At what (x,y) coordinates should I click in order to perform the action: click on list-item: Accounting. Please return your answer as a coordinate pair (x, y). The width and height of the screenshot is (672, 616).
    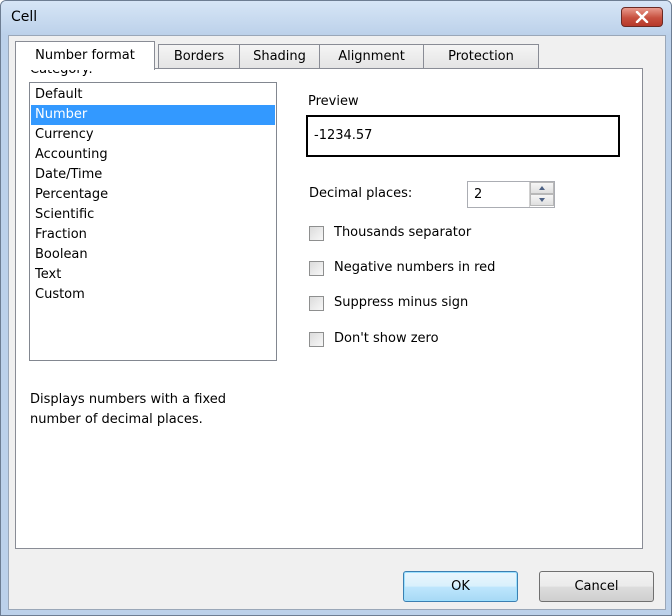
    Looking at the image, I should click on (153, 155).